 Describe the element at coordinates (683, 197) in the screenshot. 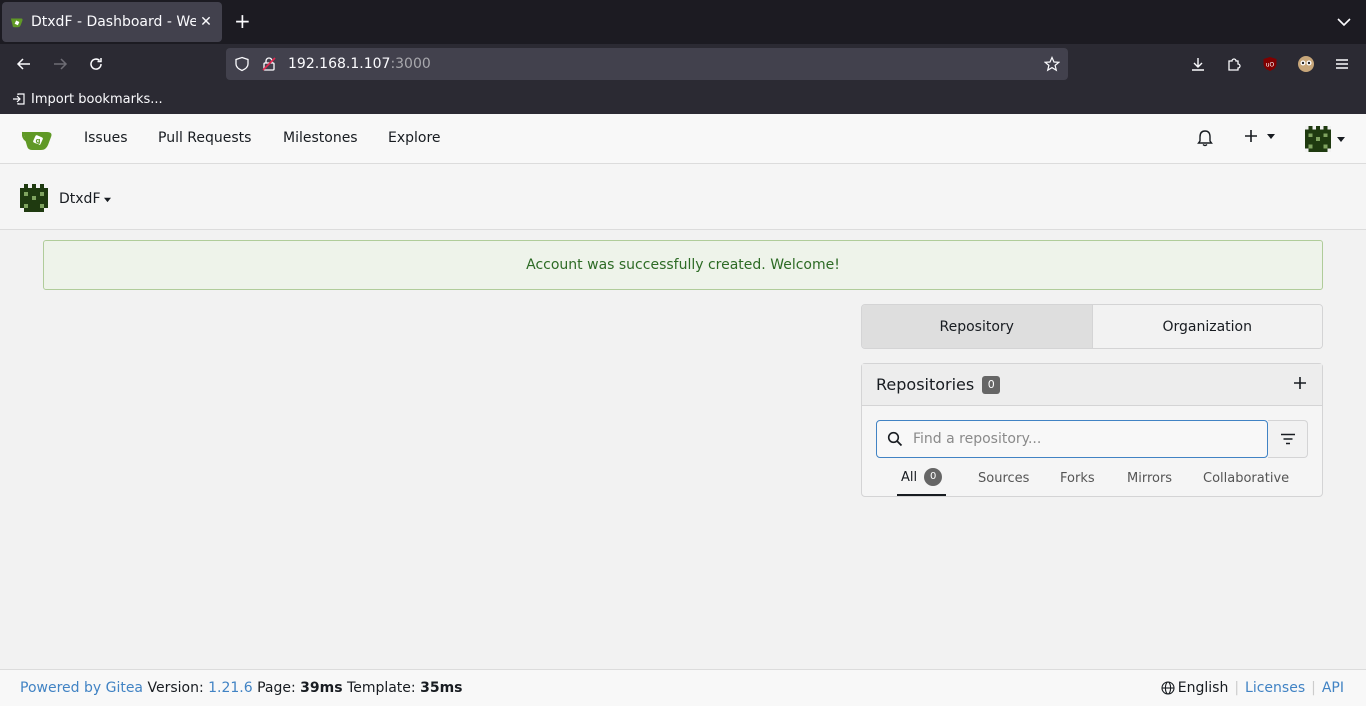

I see `dashboard-context-bar: DtxdF` at that location.